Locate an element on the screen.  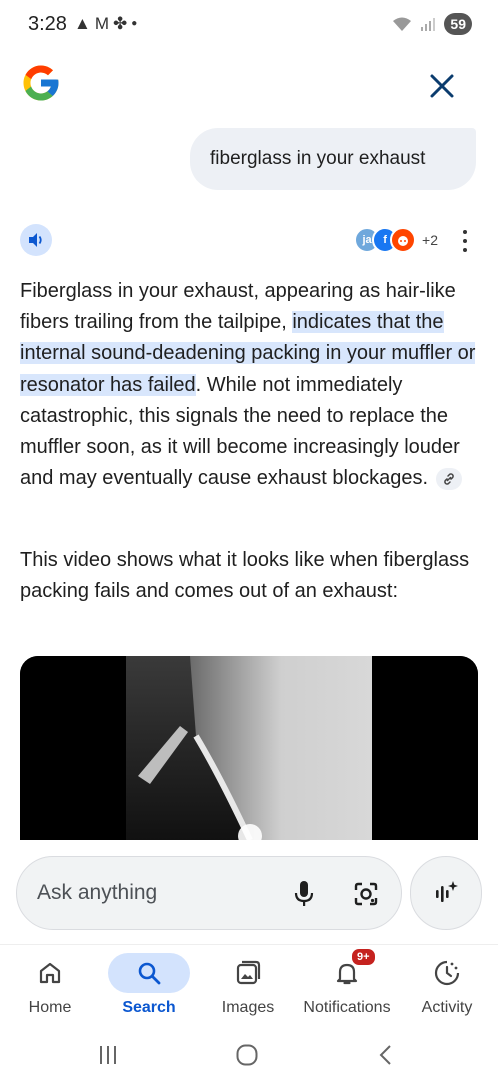
mic-icon is located at coordinates (304, 893).